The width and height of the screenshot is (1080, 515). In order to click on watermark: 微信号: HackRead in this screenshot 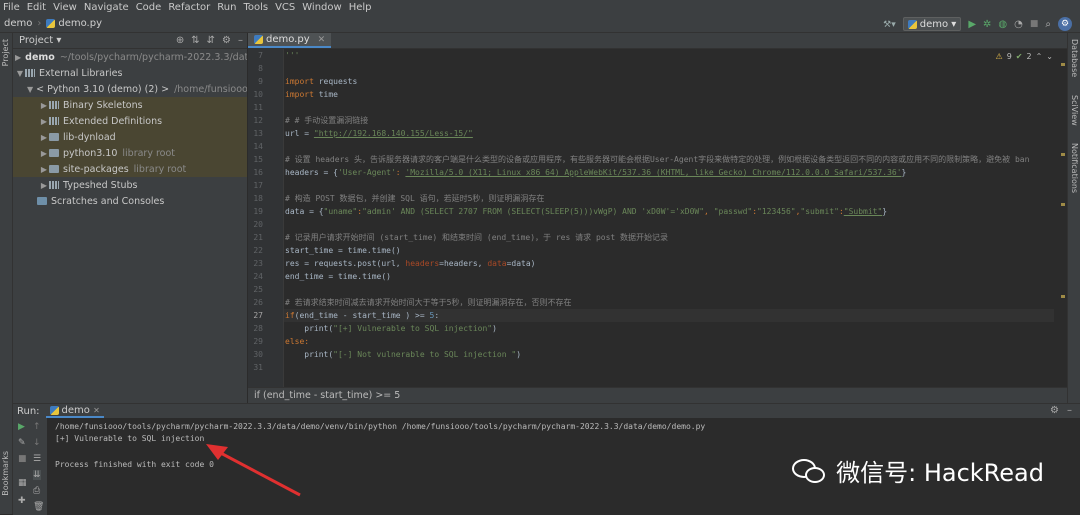, I will do `click(918, 470)`.